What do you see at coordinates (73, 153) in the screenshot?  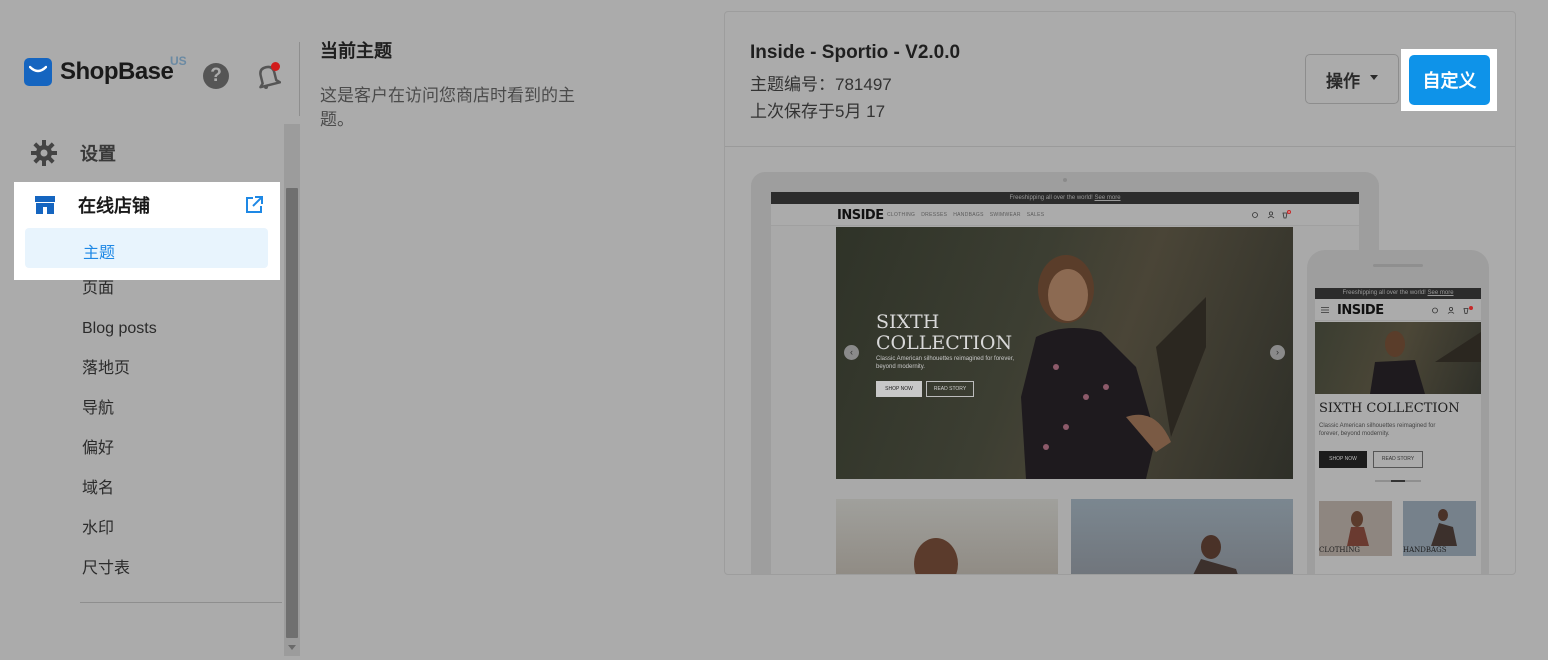 I see `sidebar-item-settings: 设置` at bounding box center [73, 153].